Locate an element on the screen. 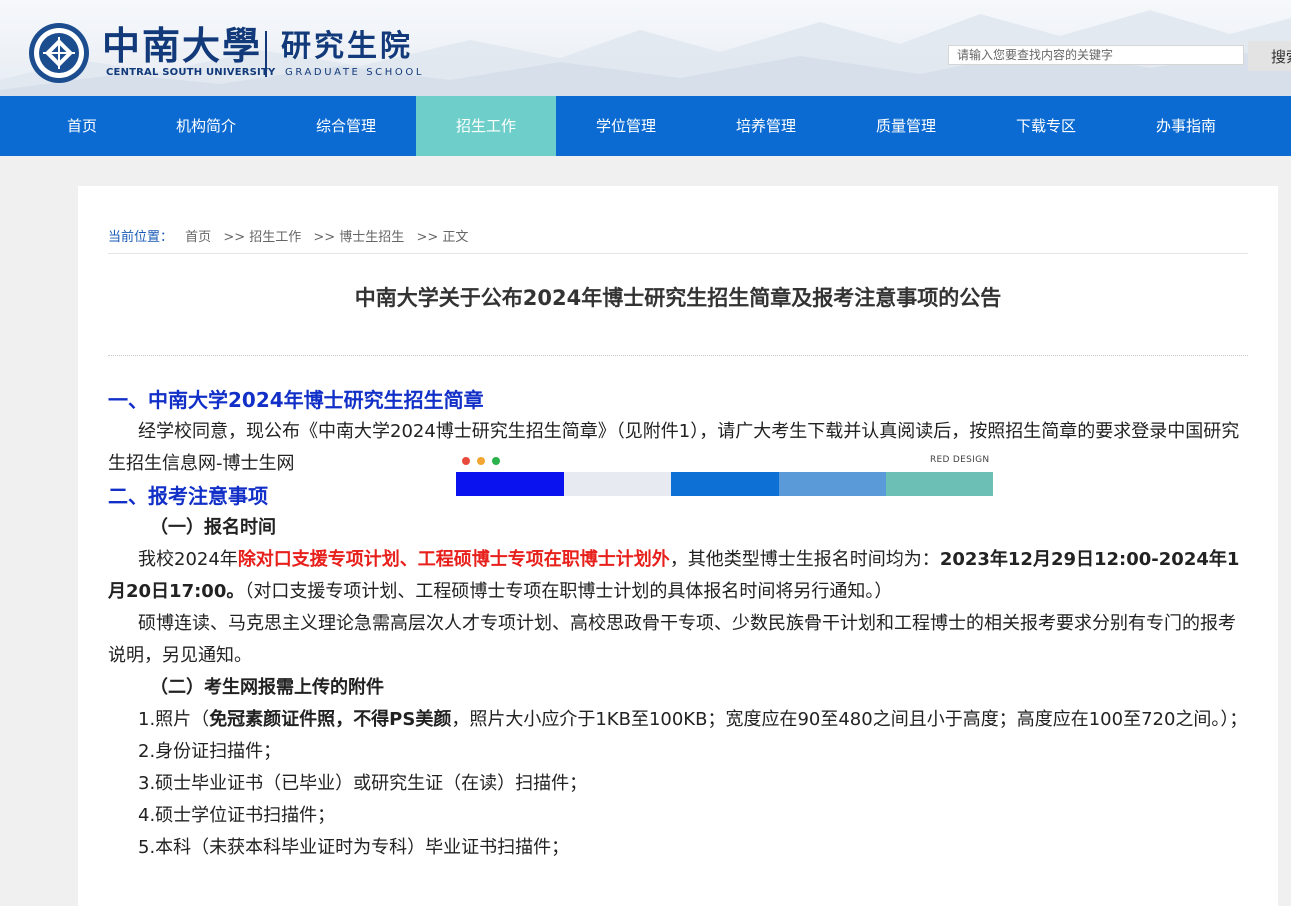 This screenshot has width=1291, height=906. nav-item-admissions: 招生工作 is located at coordinates (486, 126).